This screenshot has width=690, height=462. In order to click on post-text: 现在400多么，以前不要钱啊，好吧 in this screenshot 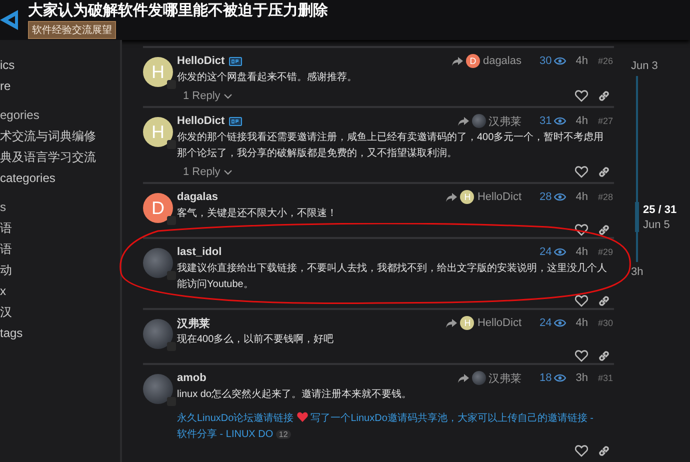, I will do `click(256, 339)`.